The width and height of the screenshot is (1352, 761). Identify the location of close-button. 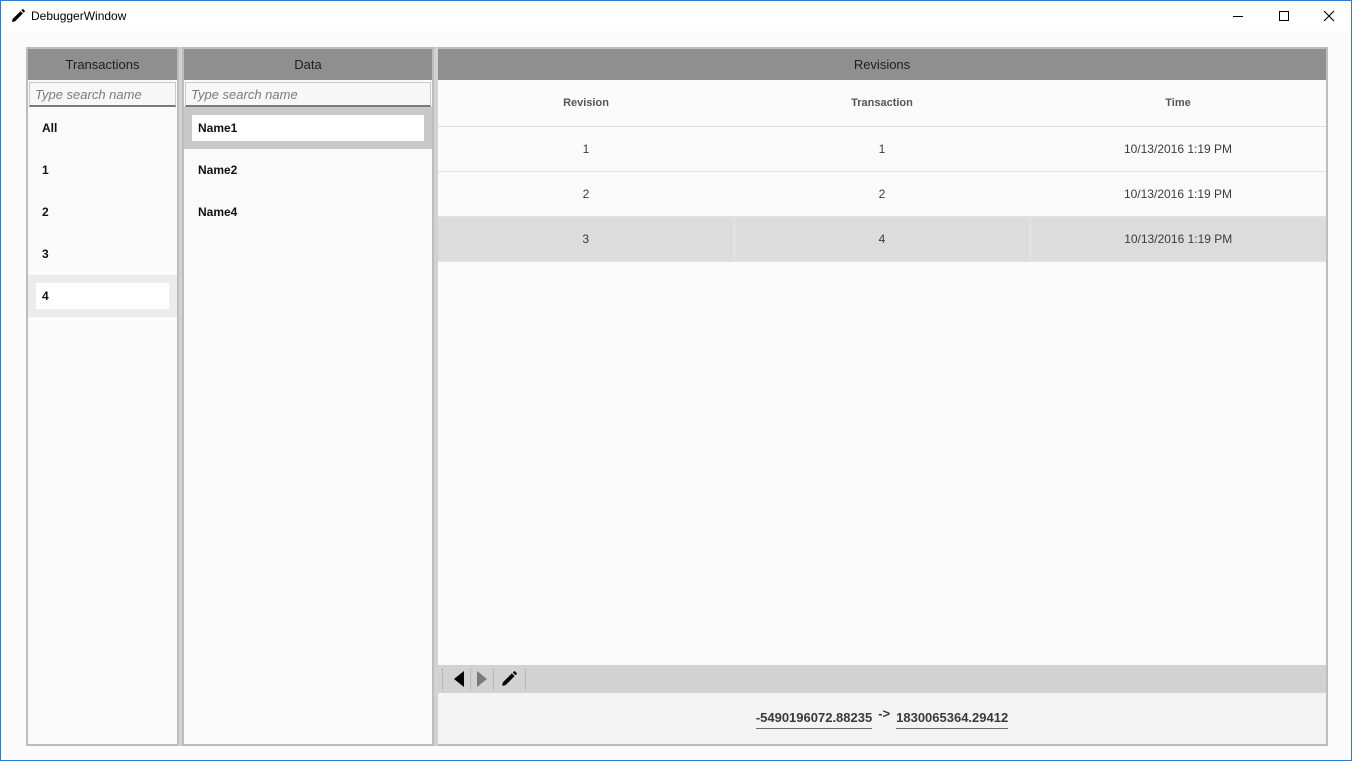
(1329, 16).